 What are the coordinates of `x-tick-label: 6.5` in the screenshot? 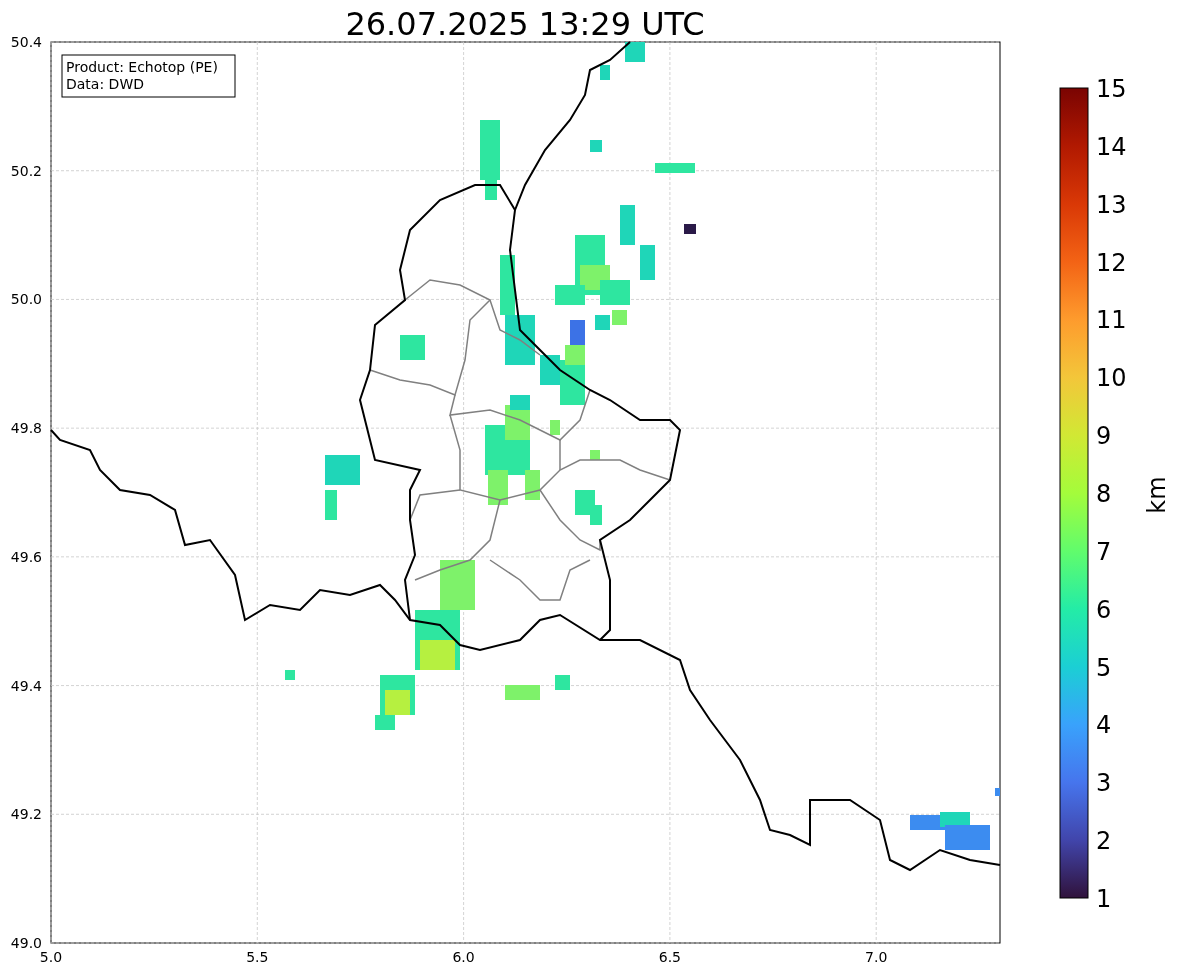 It's located at (670, 957).